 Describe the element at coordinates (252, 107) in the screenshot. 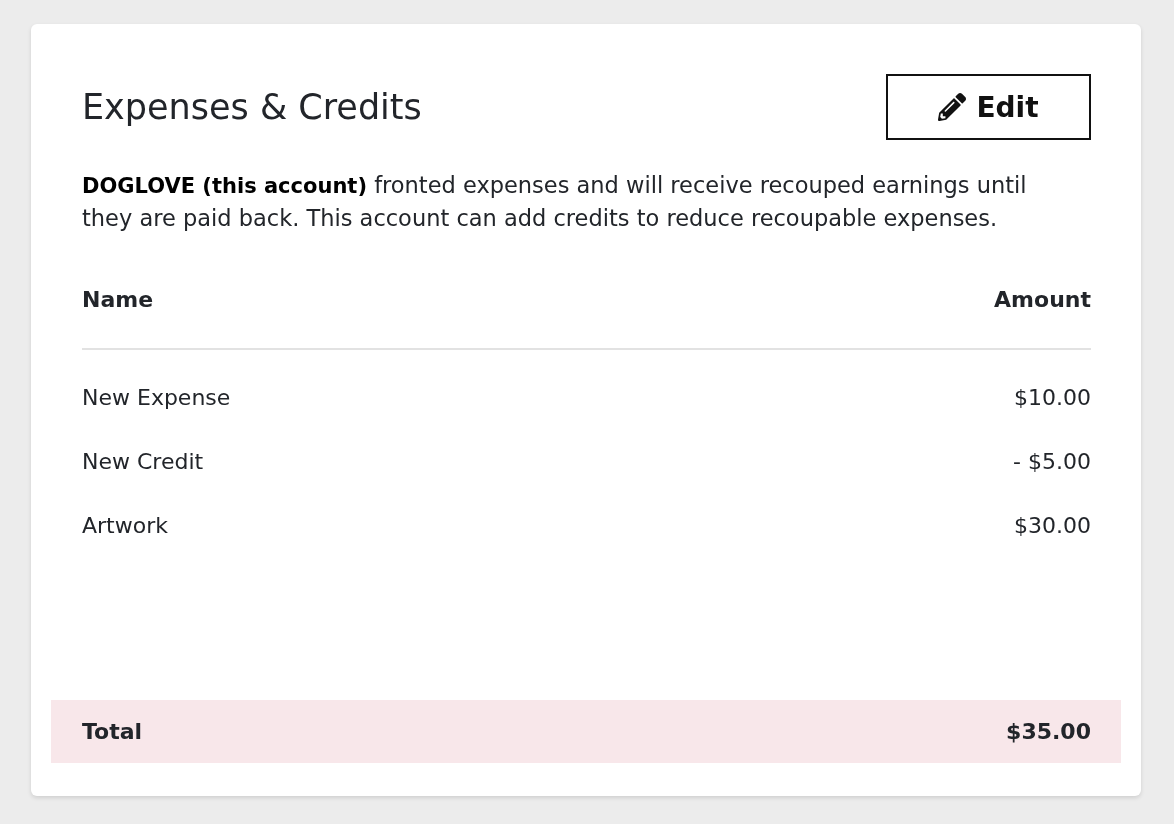

I see `card-title: Expenses & Credits` at that location.